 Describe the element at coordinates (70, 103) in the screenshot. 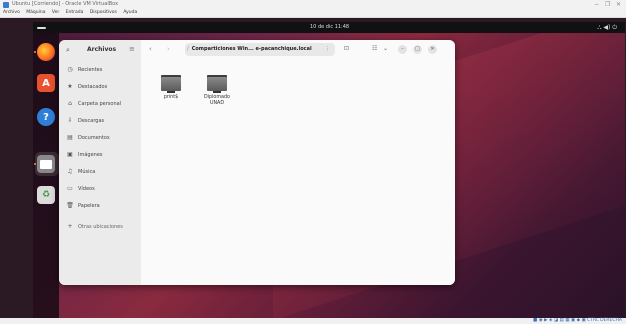

I see `home-icon: ⌂` at that location.